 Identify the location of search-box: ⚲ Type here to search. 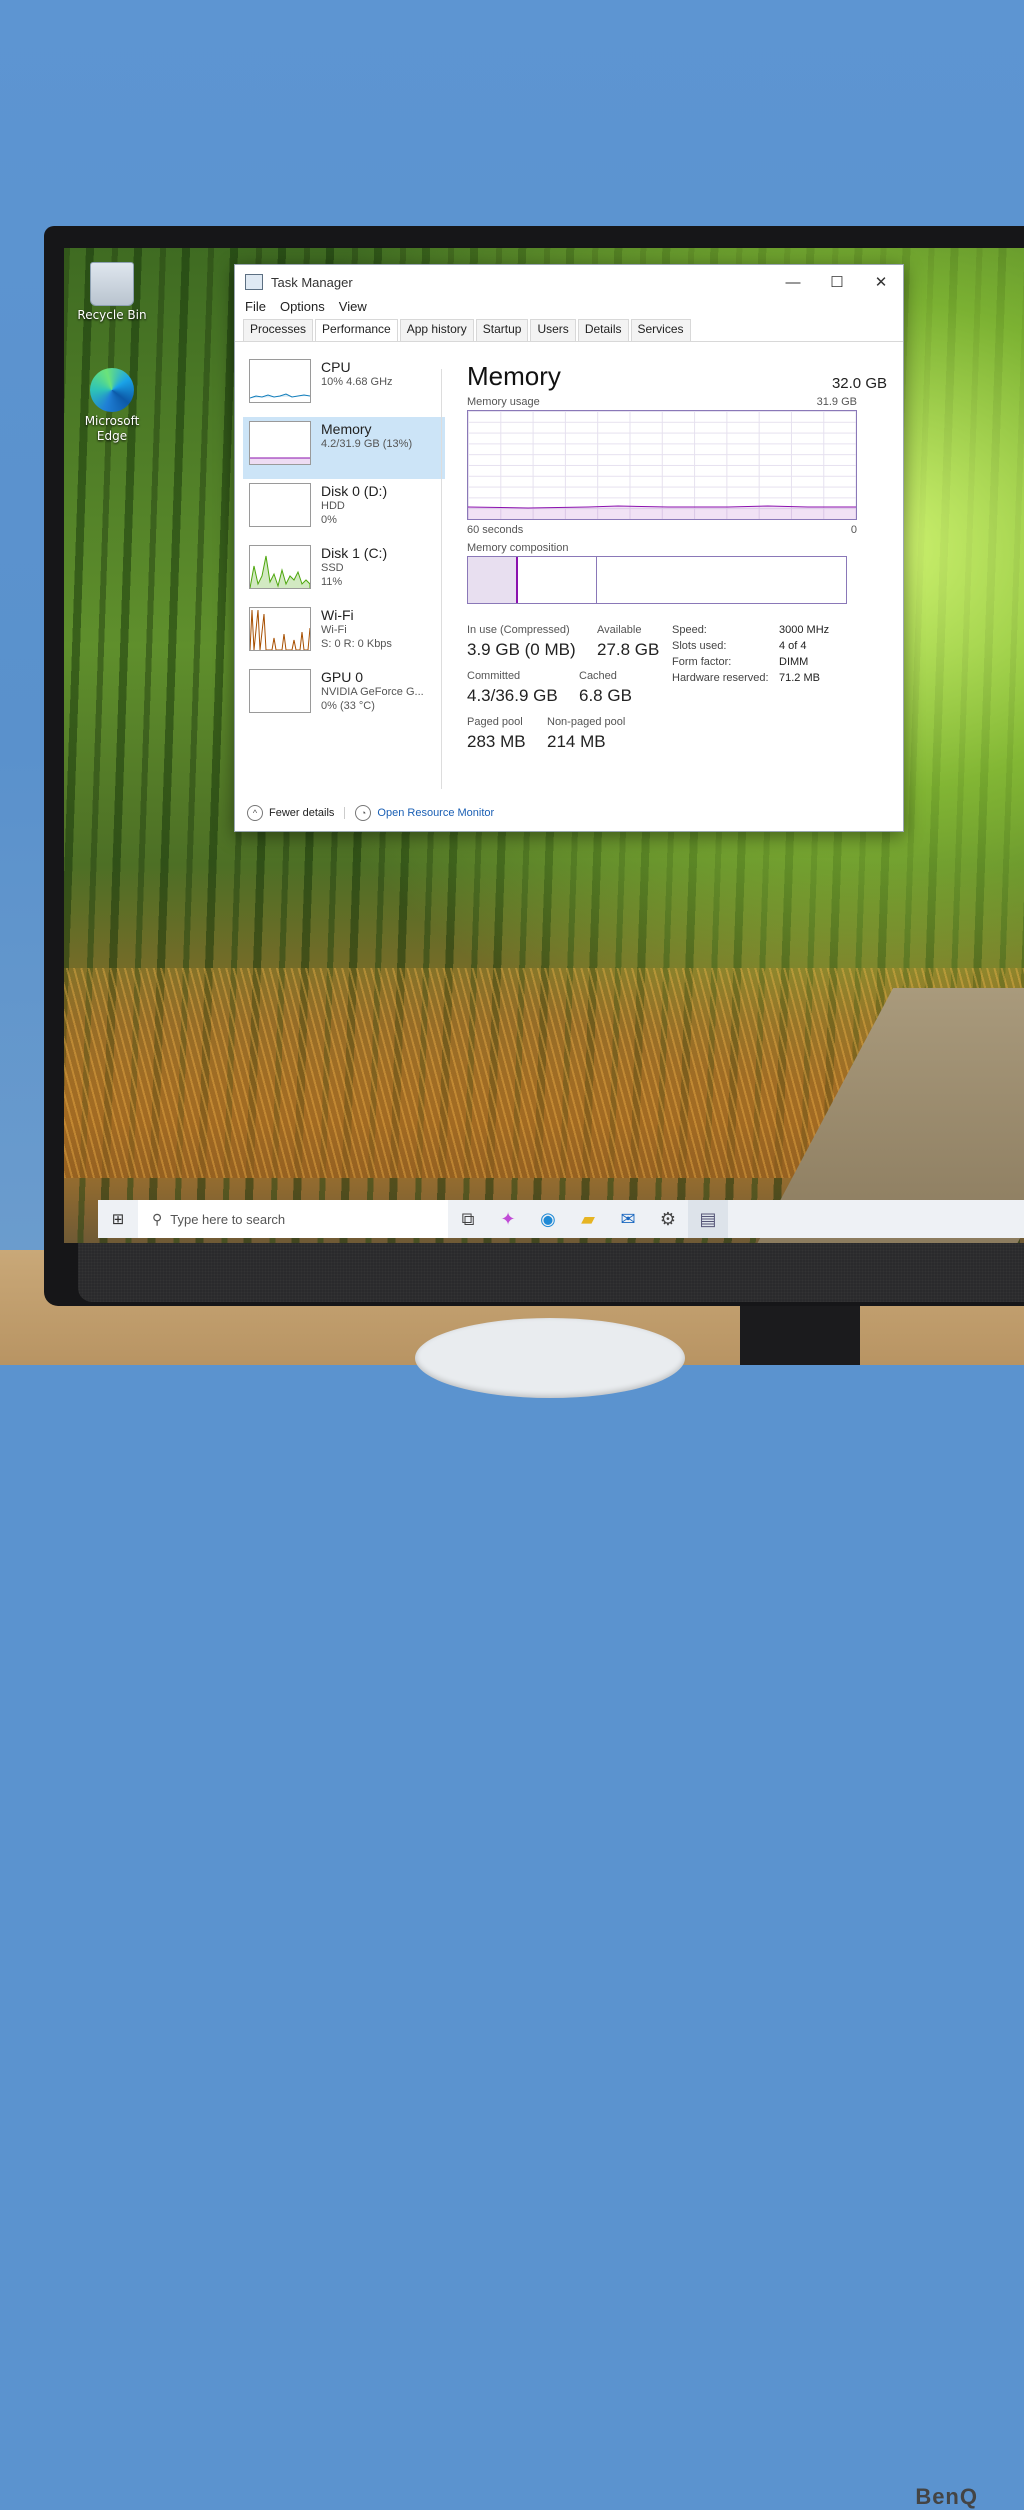
(293, 1219).